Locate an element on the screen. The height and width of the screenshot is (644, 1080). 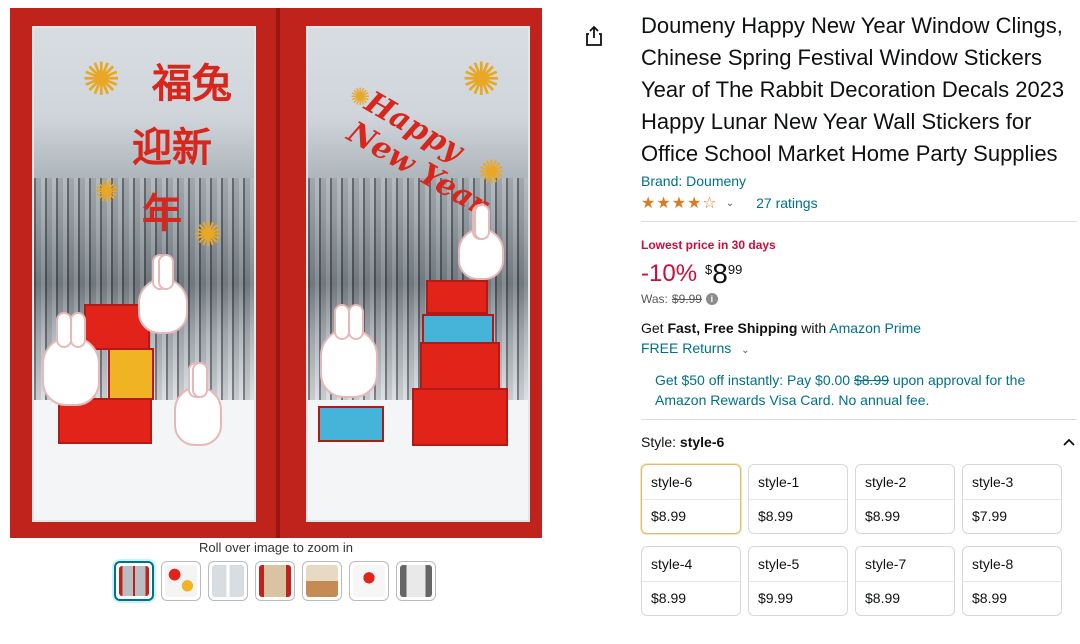
deal-badge: Lowest price in 30 days is located at coordinates (708, 245).